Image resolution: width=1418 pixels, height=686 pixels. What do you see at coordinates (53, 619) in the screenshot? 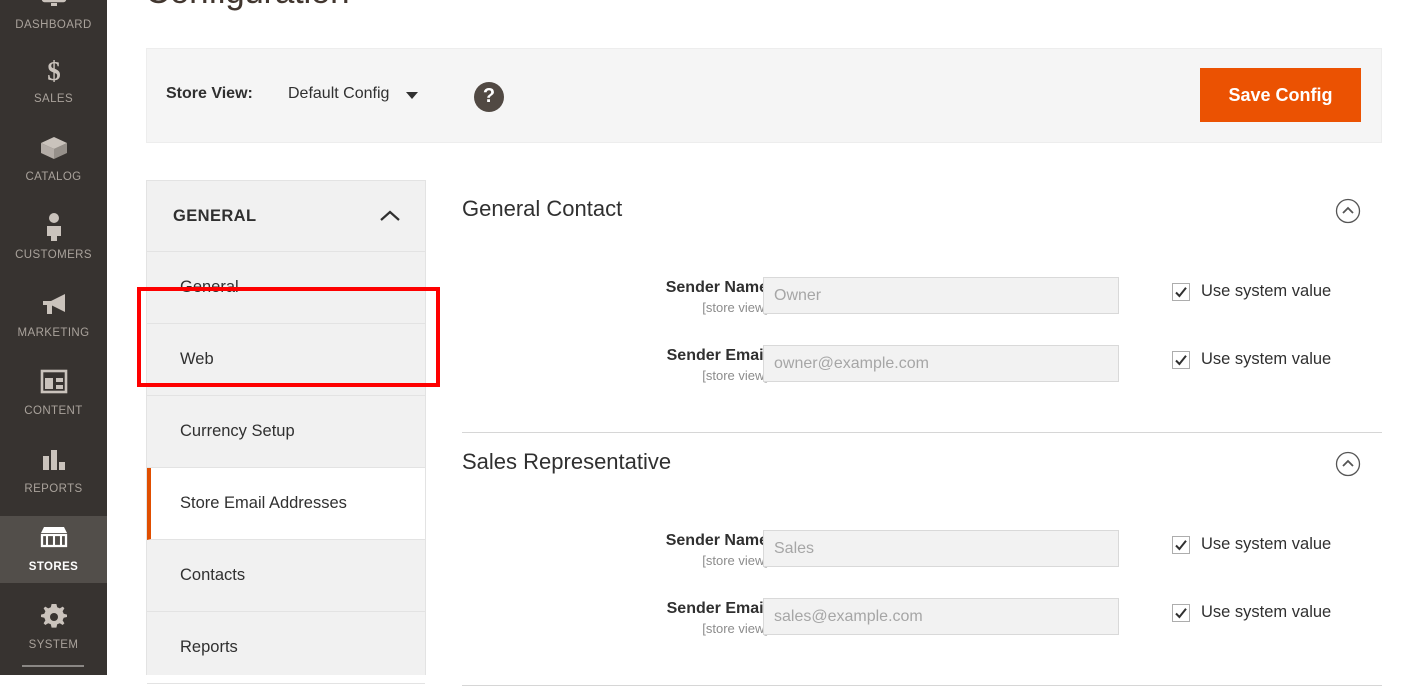
I see `gear-icon` at bounding box center [53, 619].